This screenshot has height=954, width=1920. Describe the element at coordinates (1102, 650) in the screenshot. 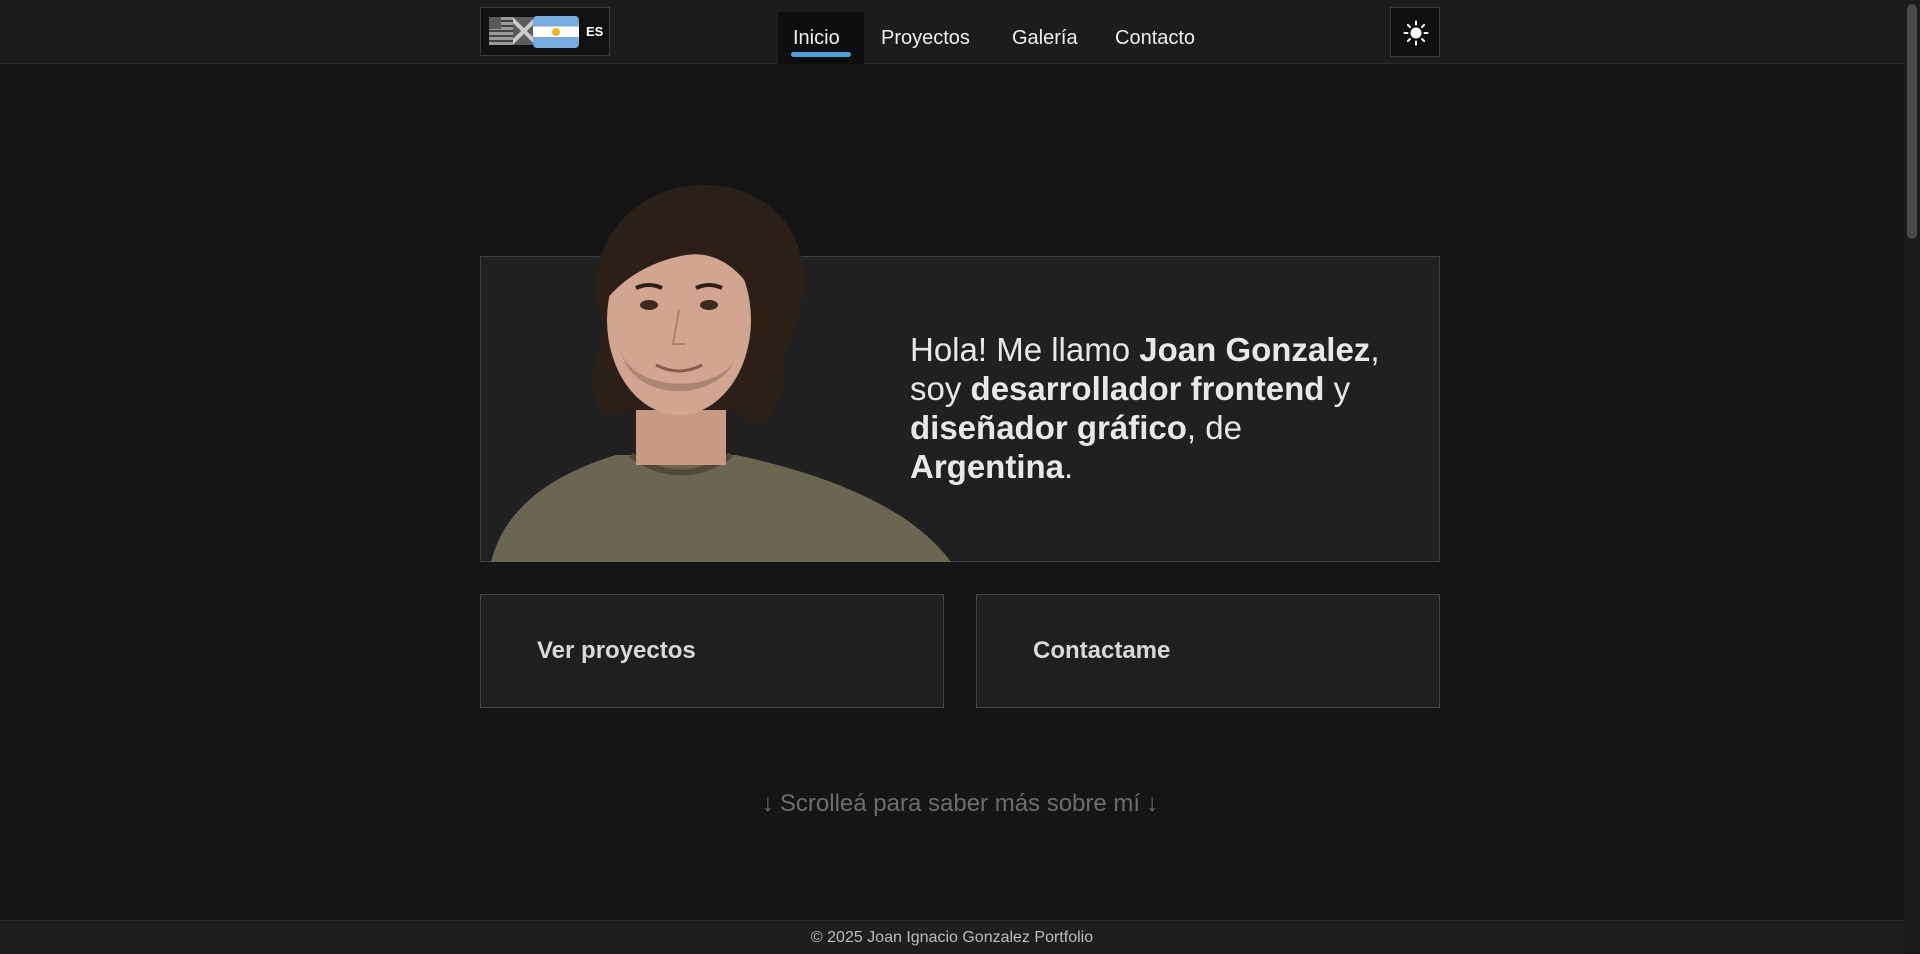

I see `contact-label: Contactame` at that location.